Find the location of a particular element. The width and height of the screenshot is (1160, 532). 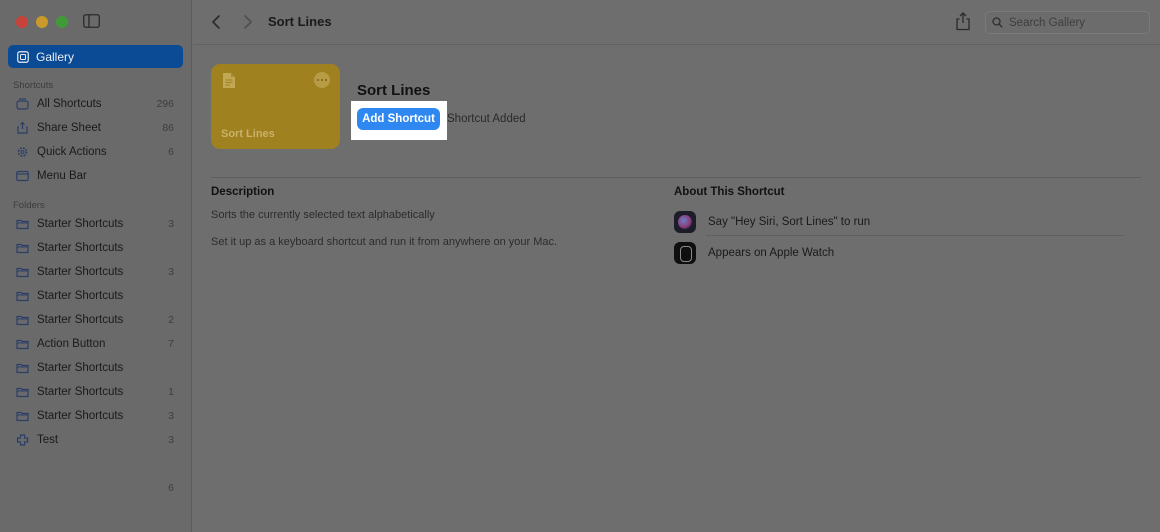

sidebar-item-label: Menu Bar is located at coordinates (62, 176).